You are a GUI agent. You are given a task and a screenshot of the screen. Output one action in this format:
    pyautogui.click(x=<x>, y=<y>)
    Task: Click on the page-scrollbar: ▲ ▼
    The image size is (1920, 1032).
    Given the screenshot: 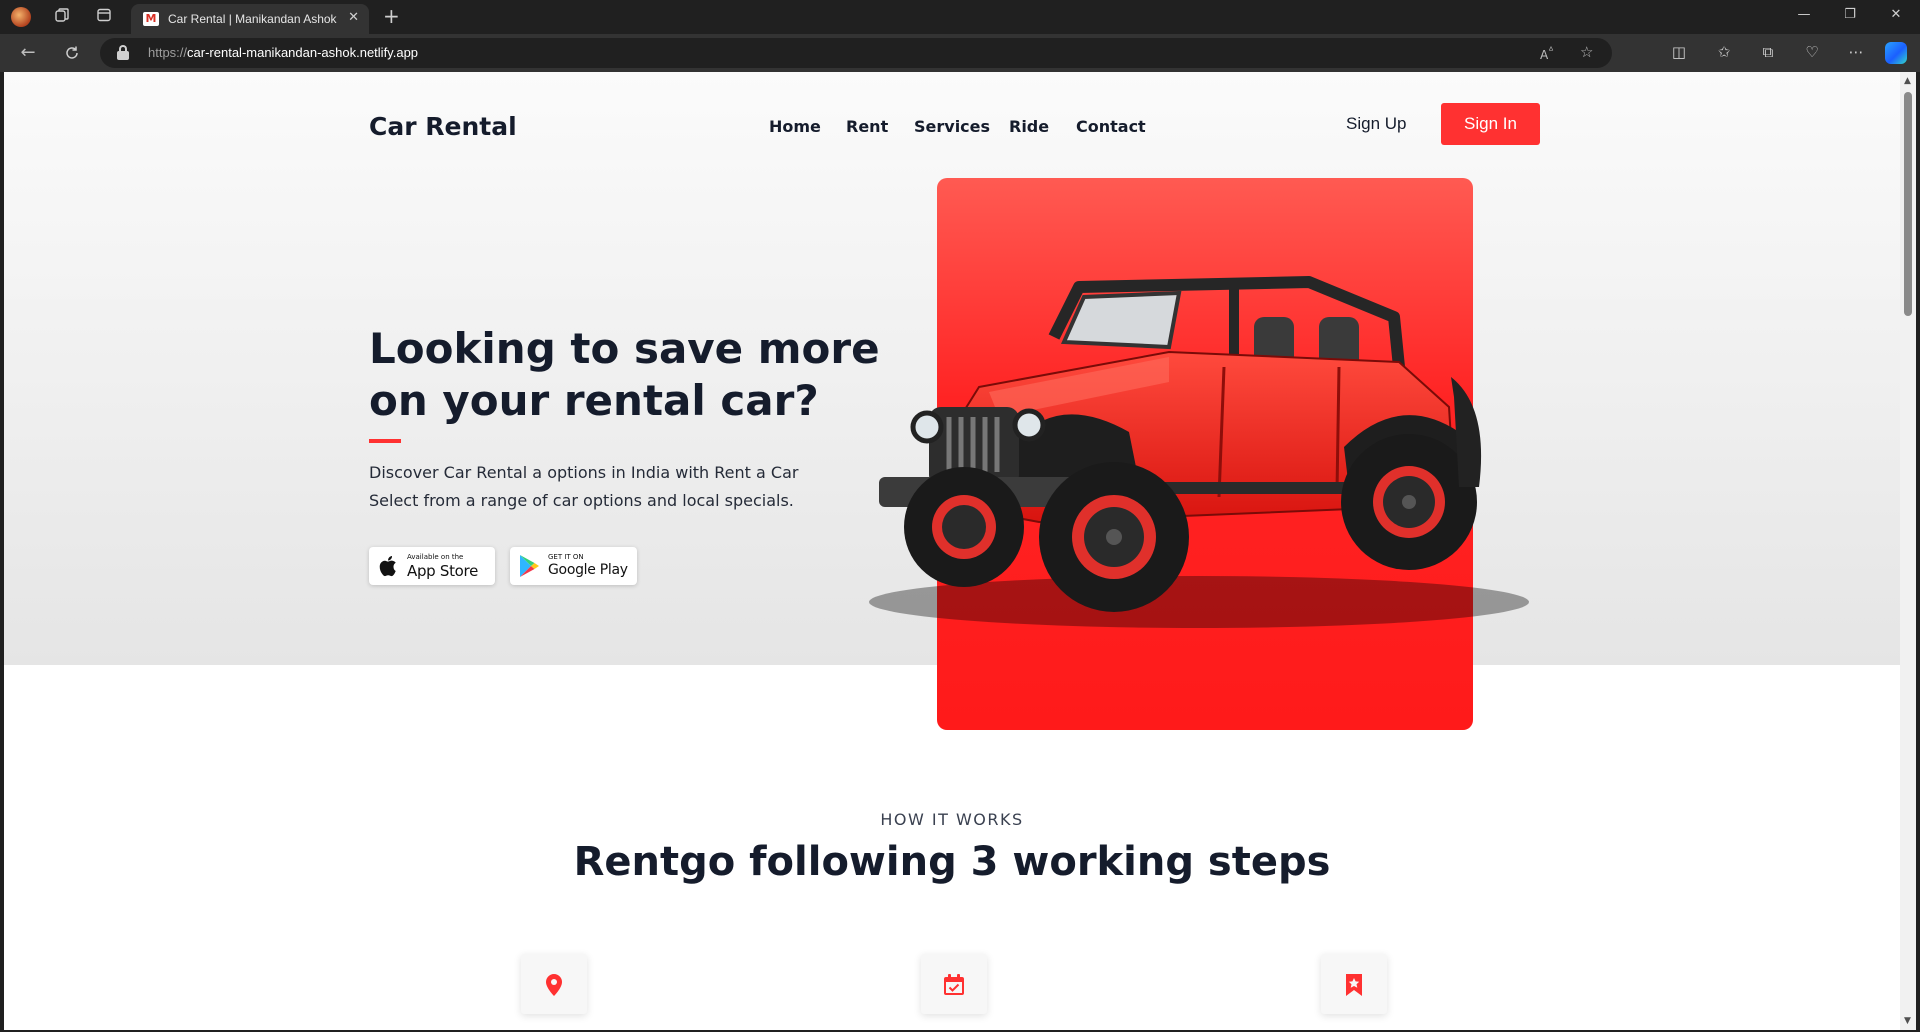 What is the action you would take?
    pyautogui.click(x=1908, y=551)
    